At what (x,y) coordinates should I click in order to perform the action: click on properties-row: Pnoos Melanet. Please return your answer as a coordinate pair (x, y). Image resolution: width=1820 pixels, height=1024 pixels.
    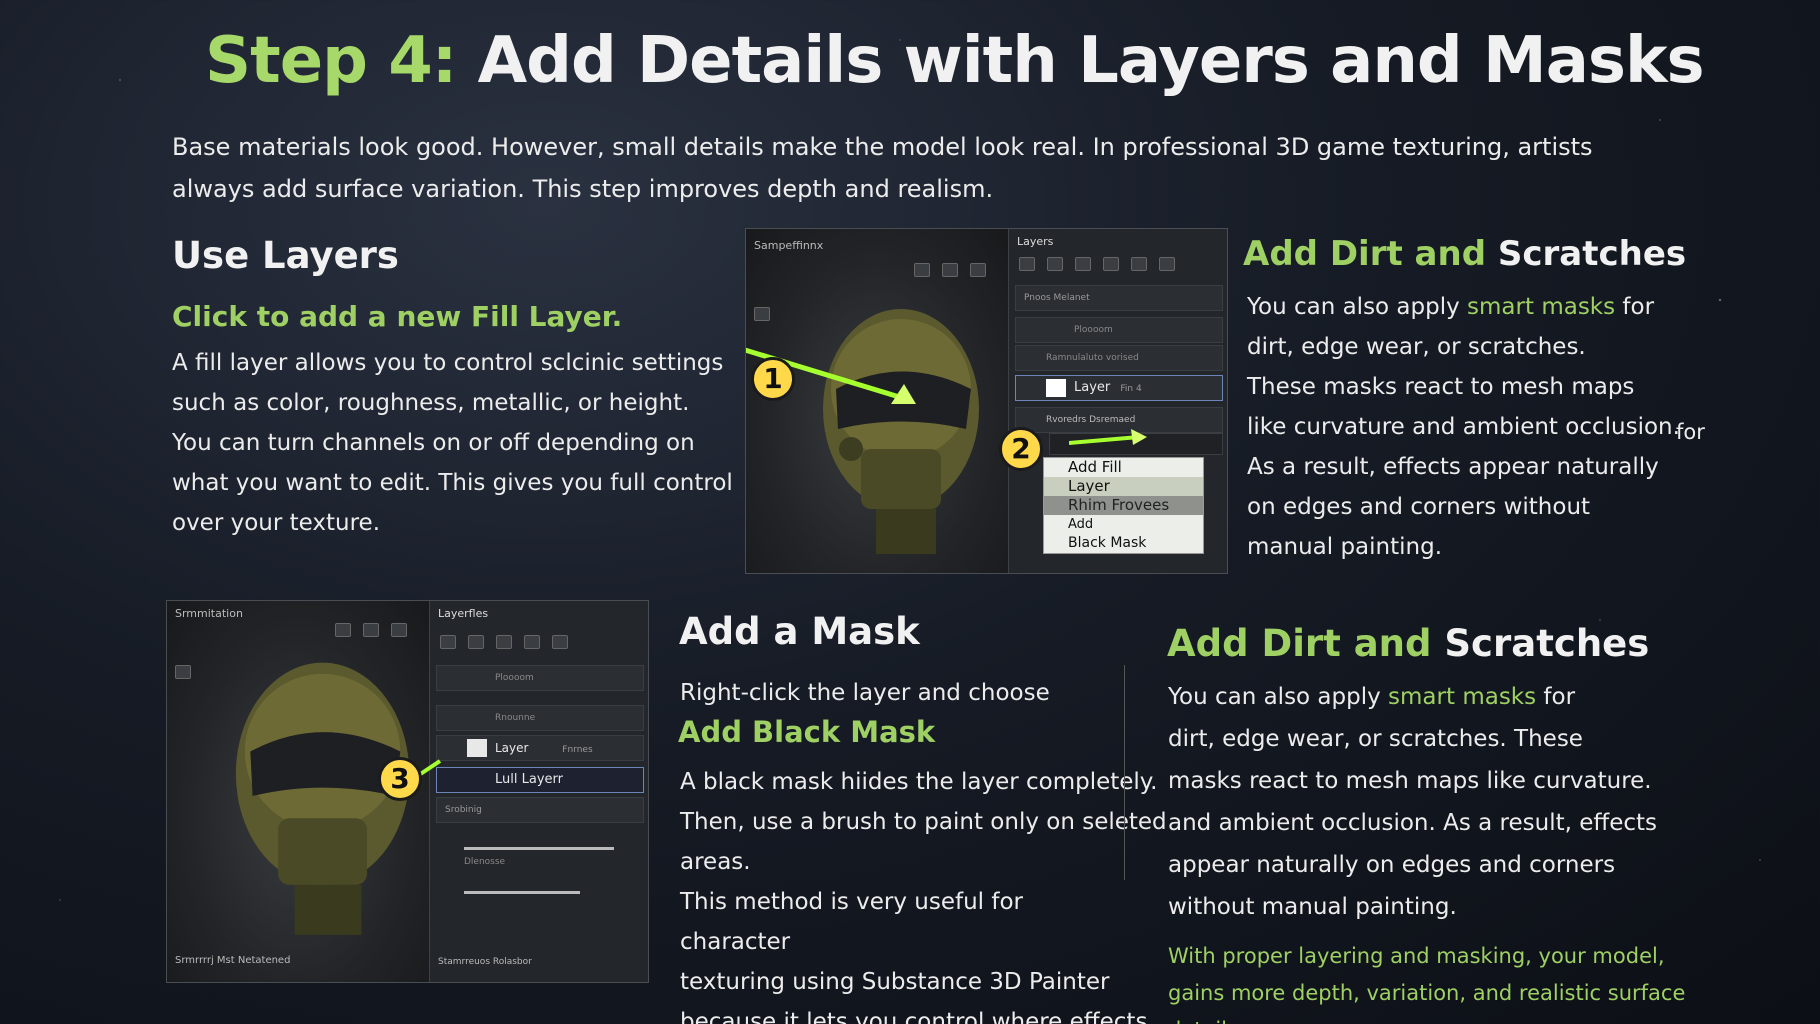
    Looking at the image, I should click on (1119, 298).